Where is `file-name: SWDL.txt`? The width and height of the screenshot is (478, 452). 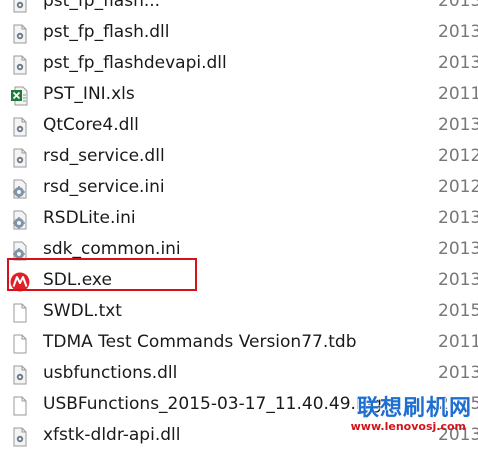 file-name: SWDL.txt is located at coordinates (82, 311).